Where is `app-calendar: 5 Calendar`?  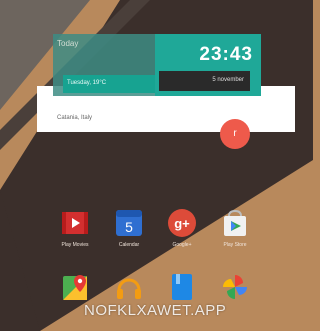
app-calendar: 5 Calendar is located at coordinates (129, 228).